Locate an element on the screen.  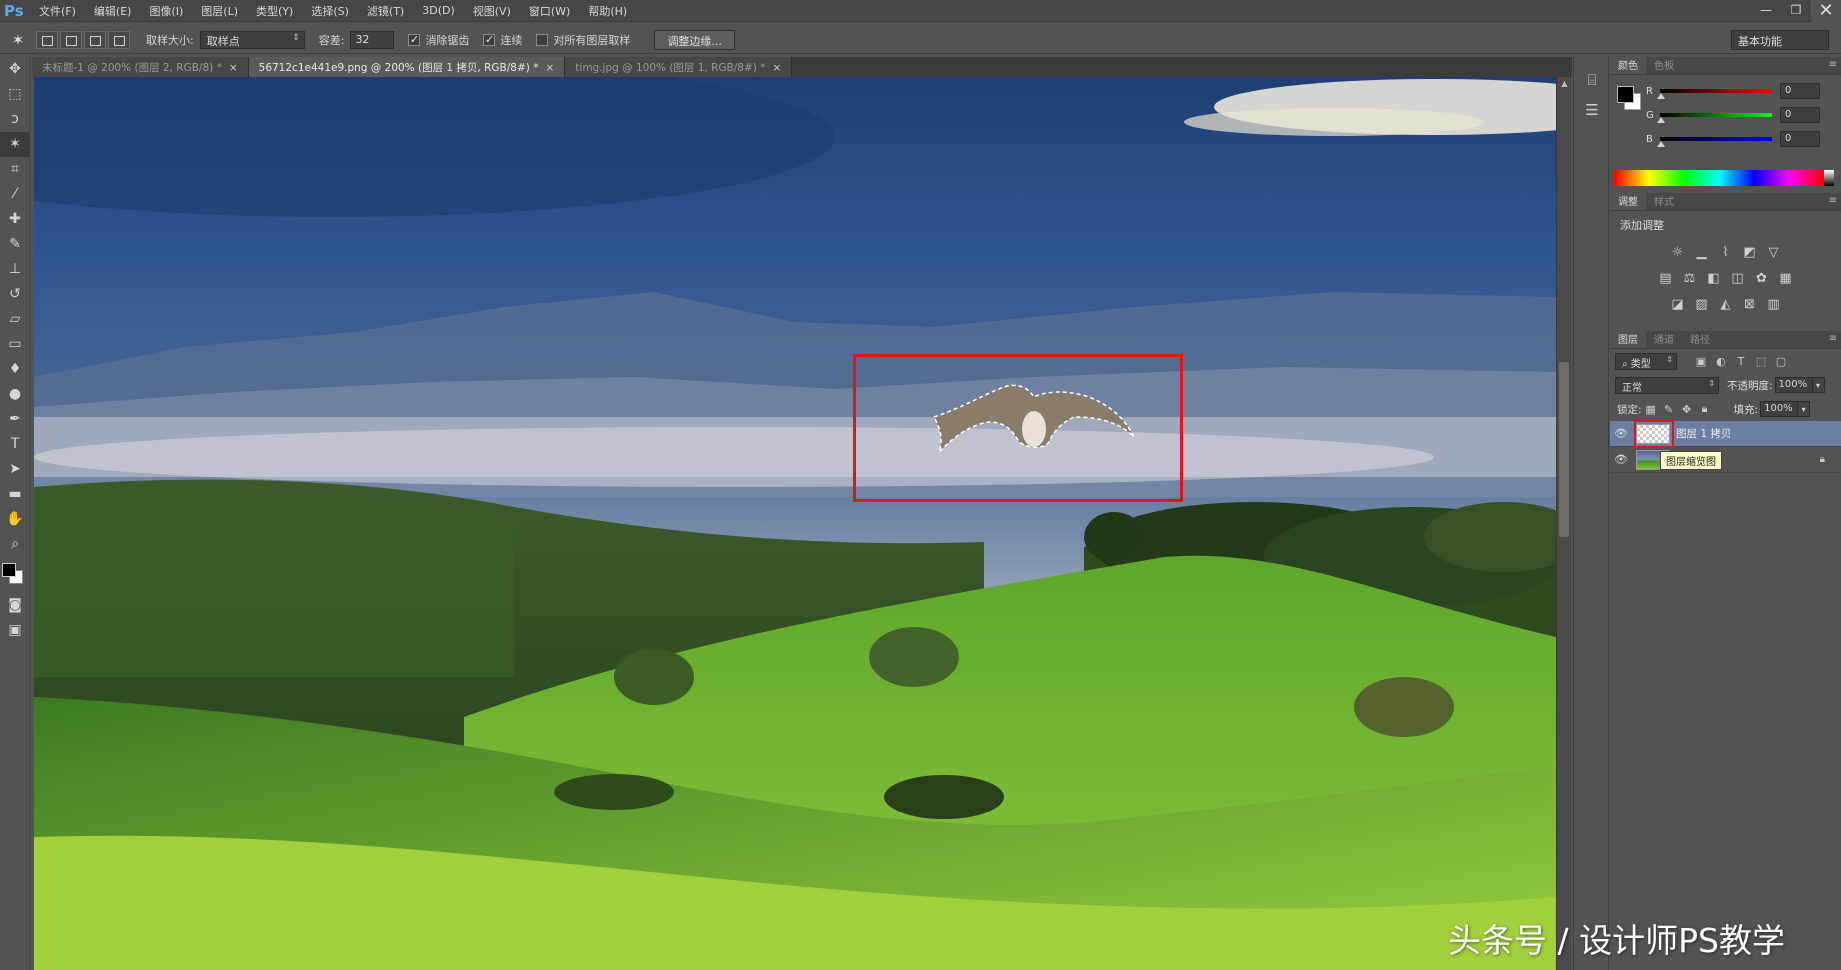
menu-file: 文件(F) is located at coordinates (57, 11).